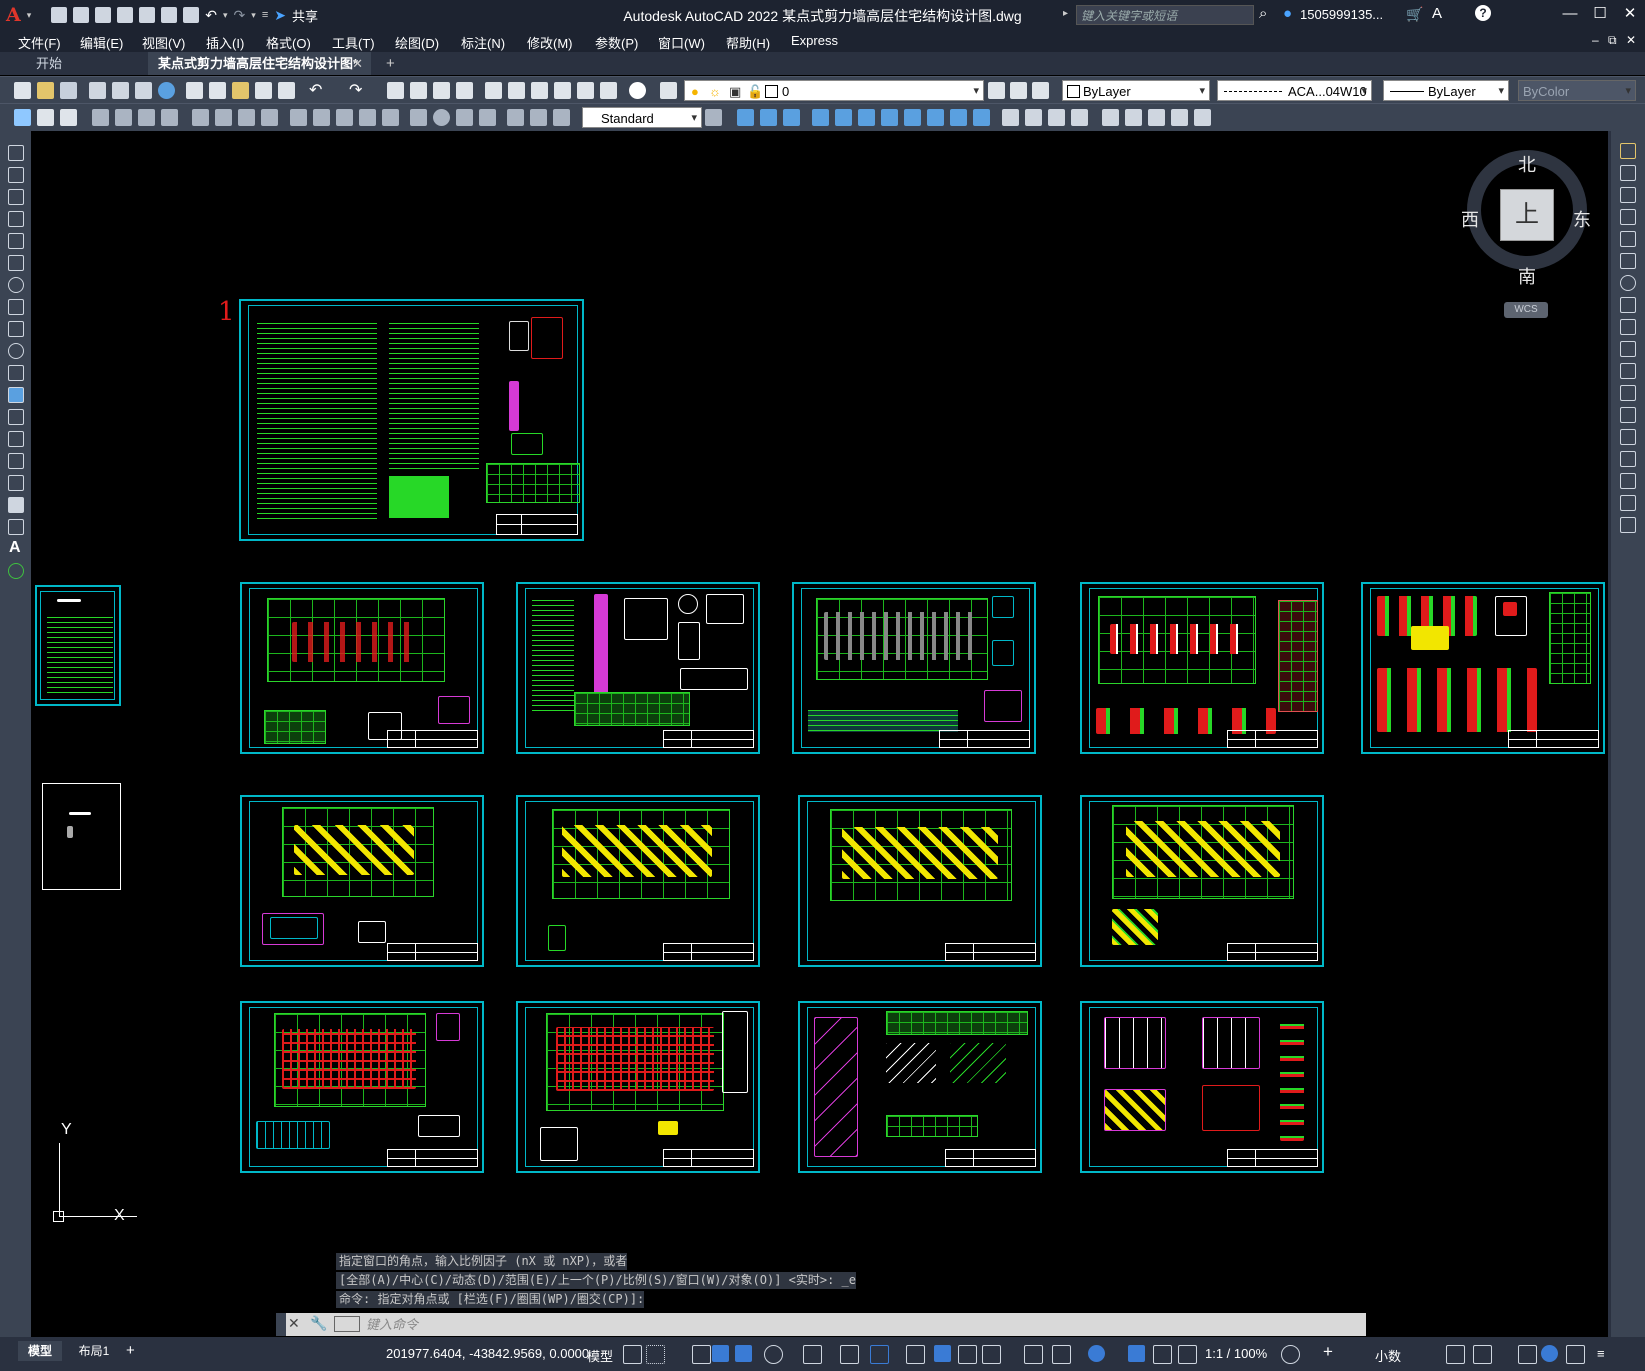  Describe the element at coordinates (125, 15) in the screenshot. I see `save-as-icon` at that location.